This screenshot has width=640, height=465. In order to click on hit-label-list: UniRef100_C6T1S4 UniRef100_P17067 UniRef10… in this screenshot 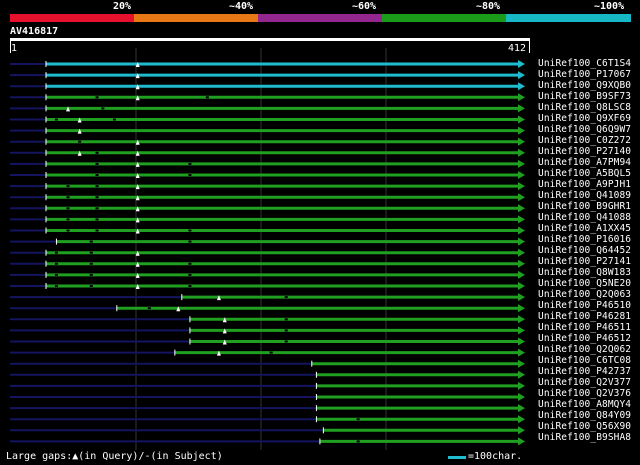, I will do `click(584, 250)`.